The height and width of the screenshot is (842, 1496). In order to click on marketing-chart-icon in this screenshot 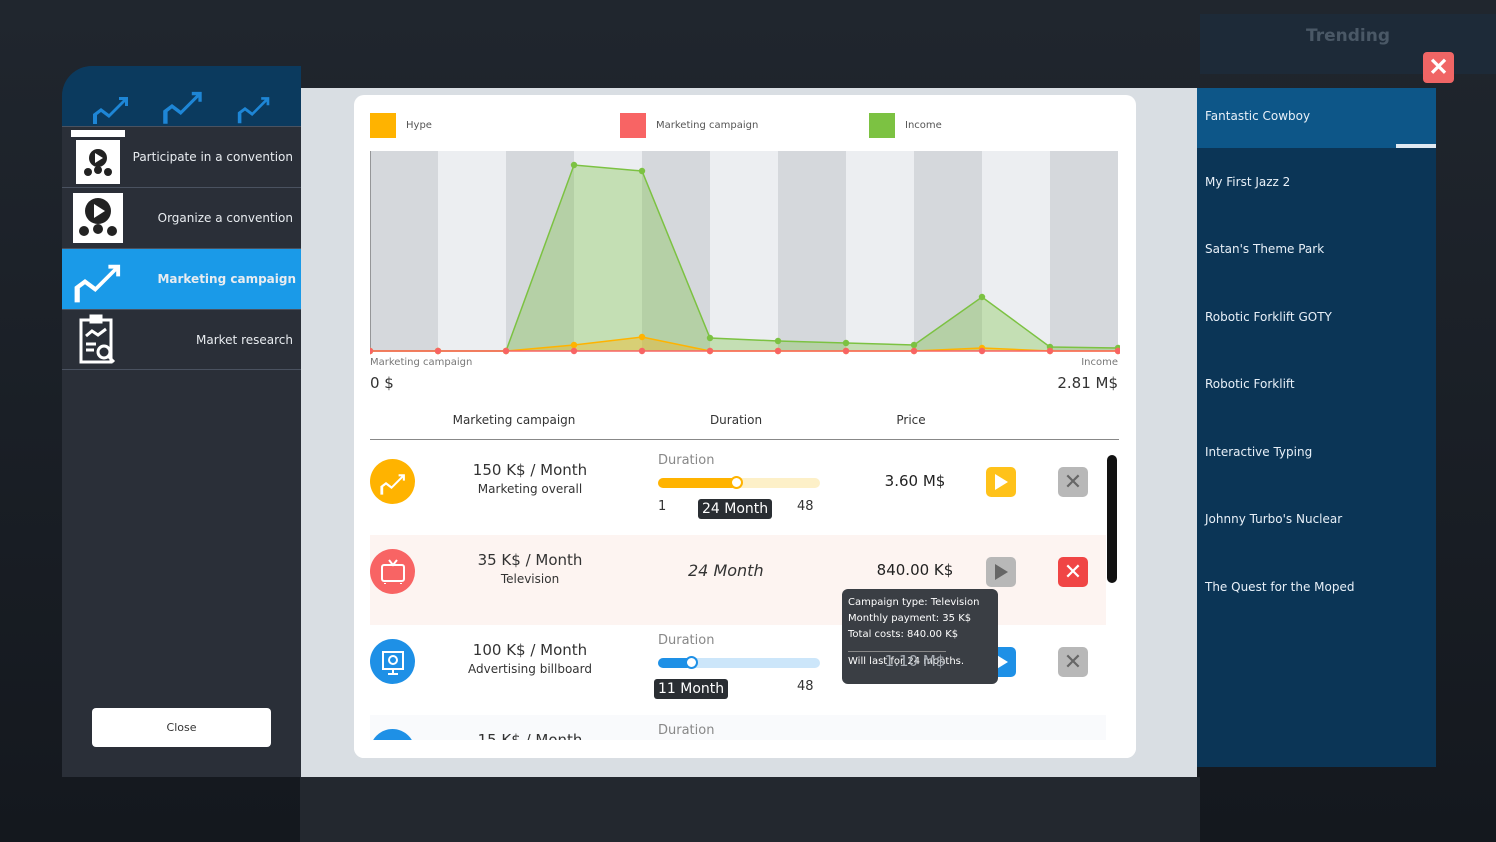, I will do `click(98, 279)`.